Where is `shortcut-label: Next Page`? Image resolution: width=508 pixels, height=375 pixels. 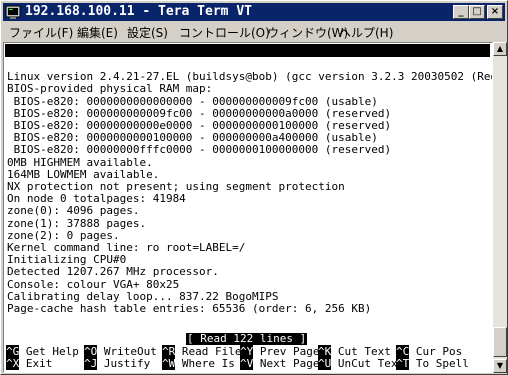
shortcut-label: Next Page is located at coordinates (289, 363).